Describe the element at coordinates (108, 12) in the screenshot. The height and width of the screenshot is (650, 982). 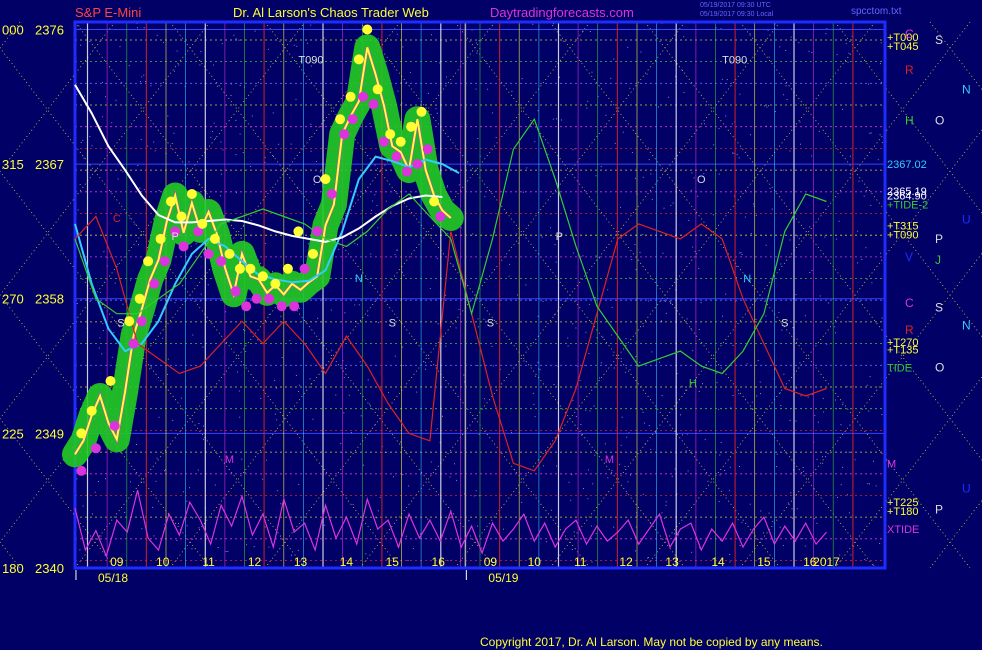
I see `instrument-title: S&P E-Mini` at that location.